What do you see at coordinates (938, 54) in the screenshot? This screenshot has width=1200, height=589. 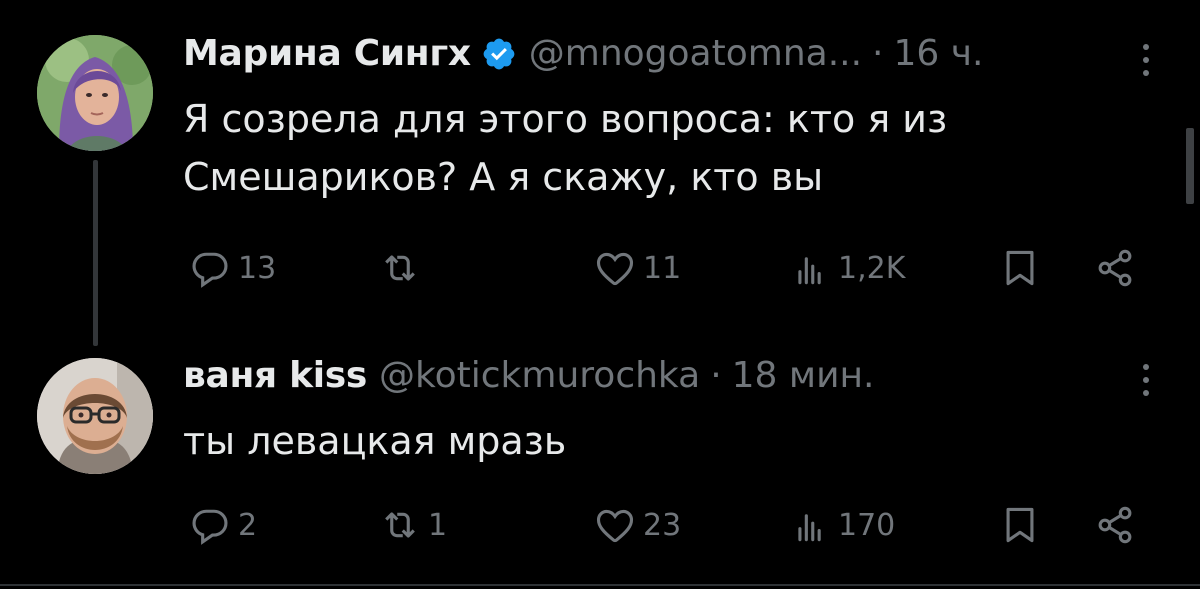 I see `timestamp: 16 ч.` at bounding box center [938, 54].